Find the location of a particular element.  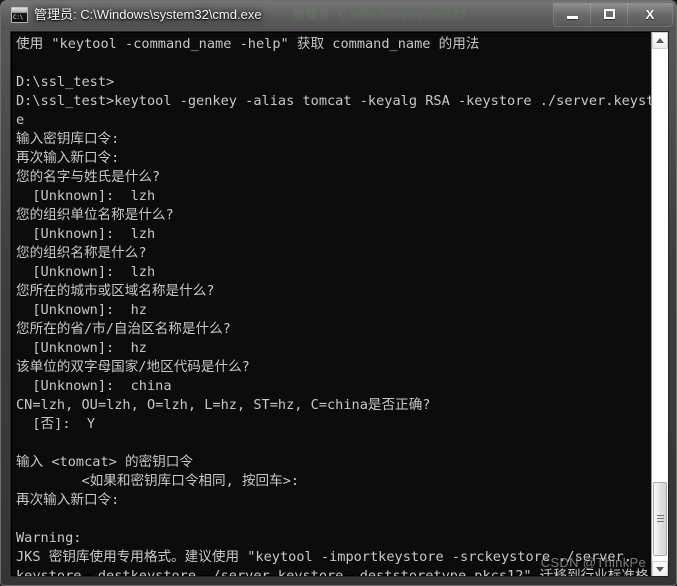

console-line: D:\ssl_test> is located at coordinates (65, 82).